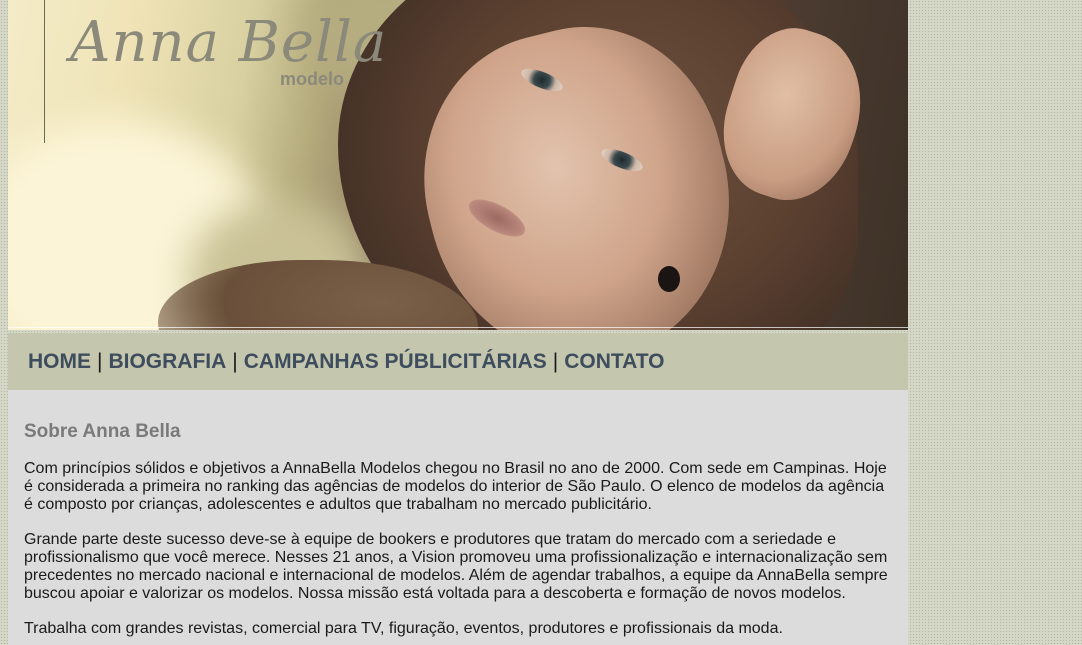  Describe the element at coordinates (395, 362) in the screenshot. I see `nav-campanhas-link: CAMPANHAS PÚBLICITÁRIAS` at that location.